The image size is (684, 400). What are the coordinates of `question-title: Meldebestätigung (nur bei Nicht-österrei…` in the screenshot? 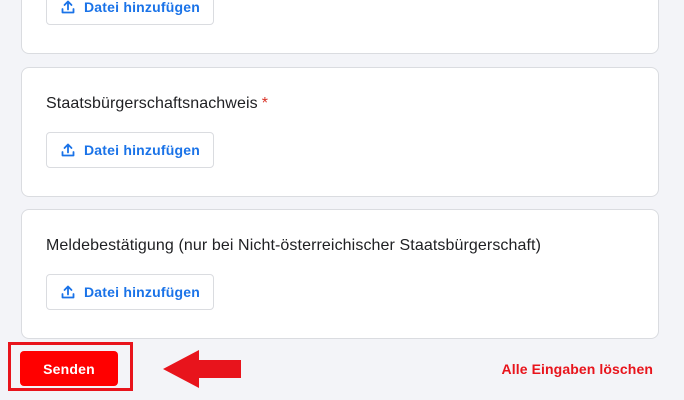 It's located at (293, 246).